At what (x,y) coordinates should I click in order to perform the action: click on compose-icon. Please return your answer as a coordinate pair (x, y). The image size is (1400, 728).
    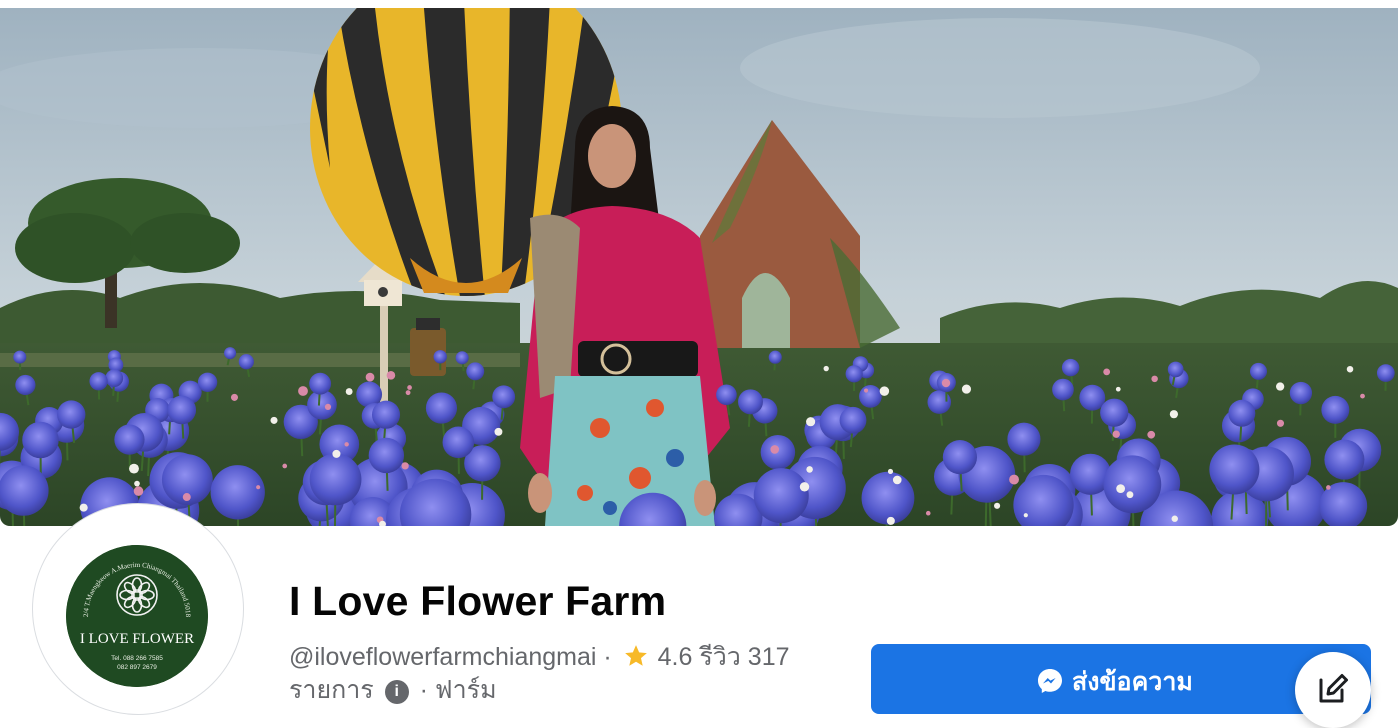
    Looking at the image, I should click on (1333, 689).